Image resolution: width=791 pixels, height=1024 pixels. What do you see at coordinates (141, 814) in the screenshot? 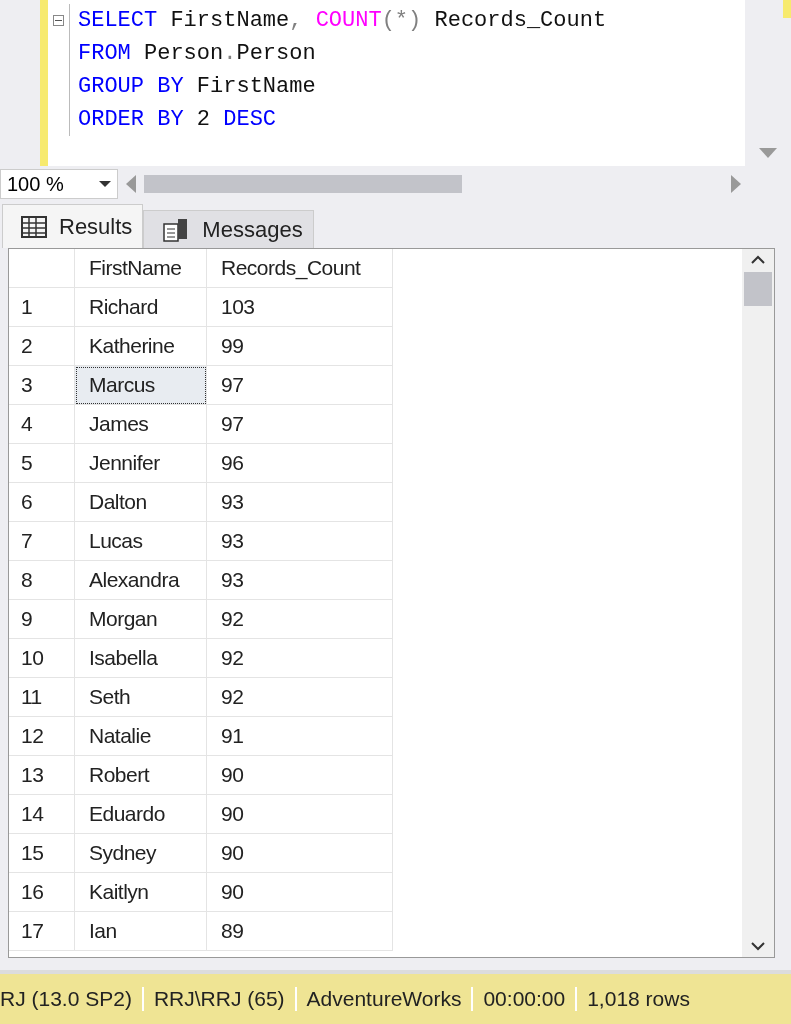
I see `table-cell: Eduardo` at bounding box center [141, 814].